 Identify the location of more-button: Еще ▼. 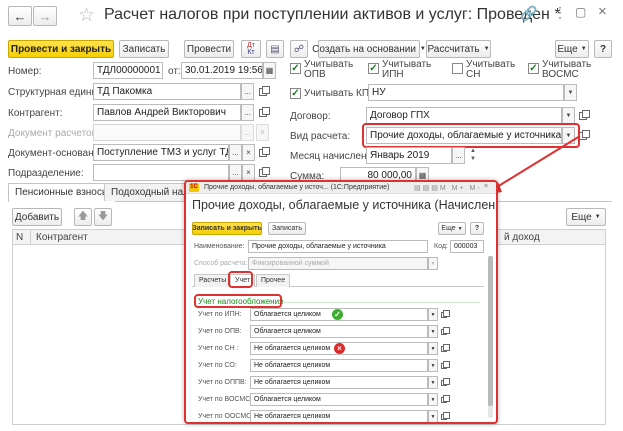
(572, 49).